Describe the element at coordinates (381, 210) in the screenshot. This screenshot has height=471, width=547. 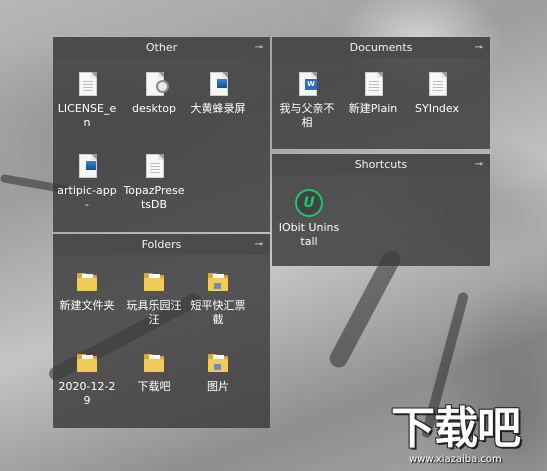
I see `fence-shortcuts: Shortcuts ⊸ U IObit Uninstall` at that location.